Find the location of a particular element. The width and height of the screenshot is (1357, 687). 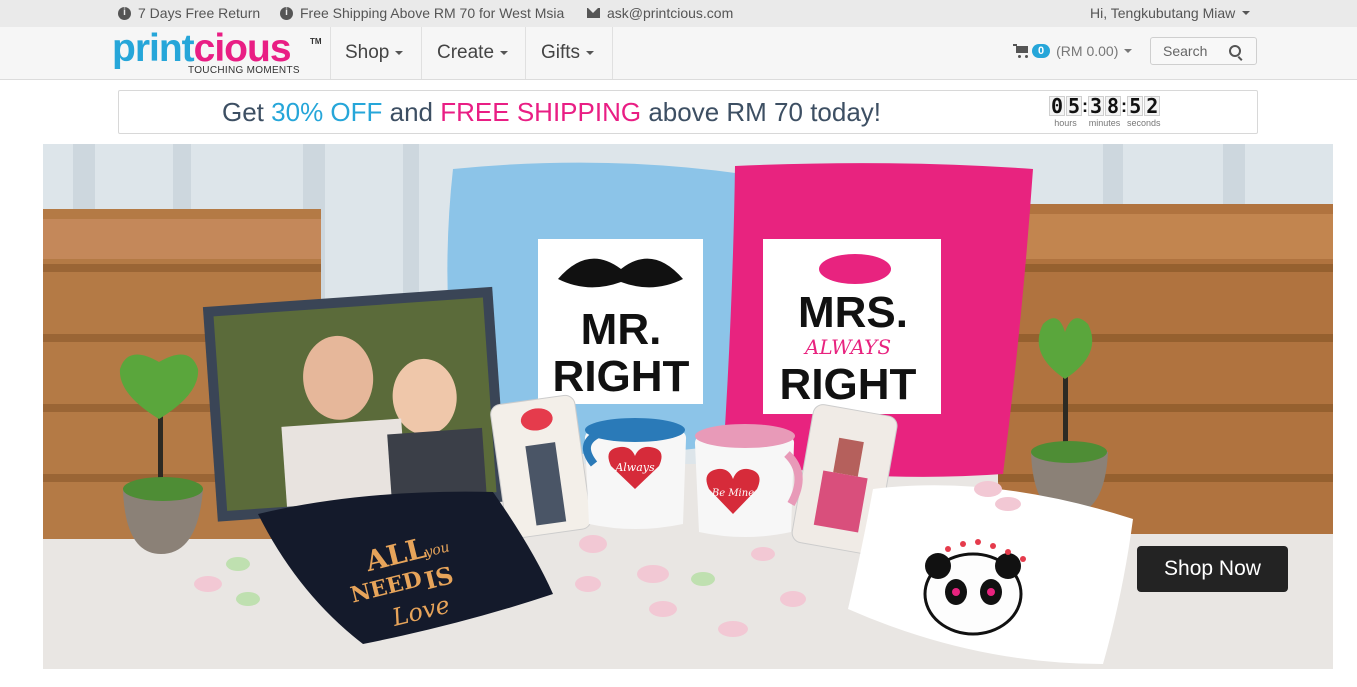

envelope-icon is located at coordinates (593, 13).